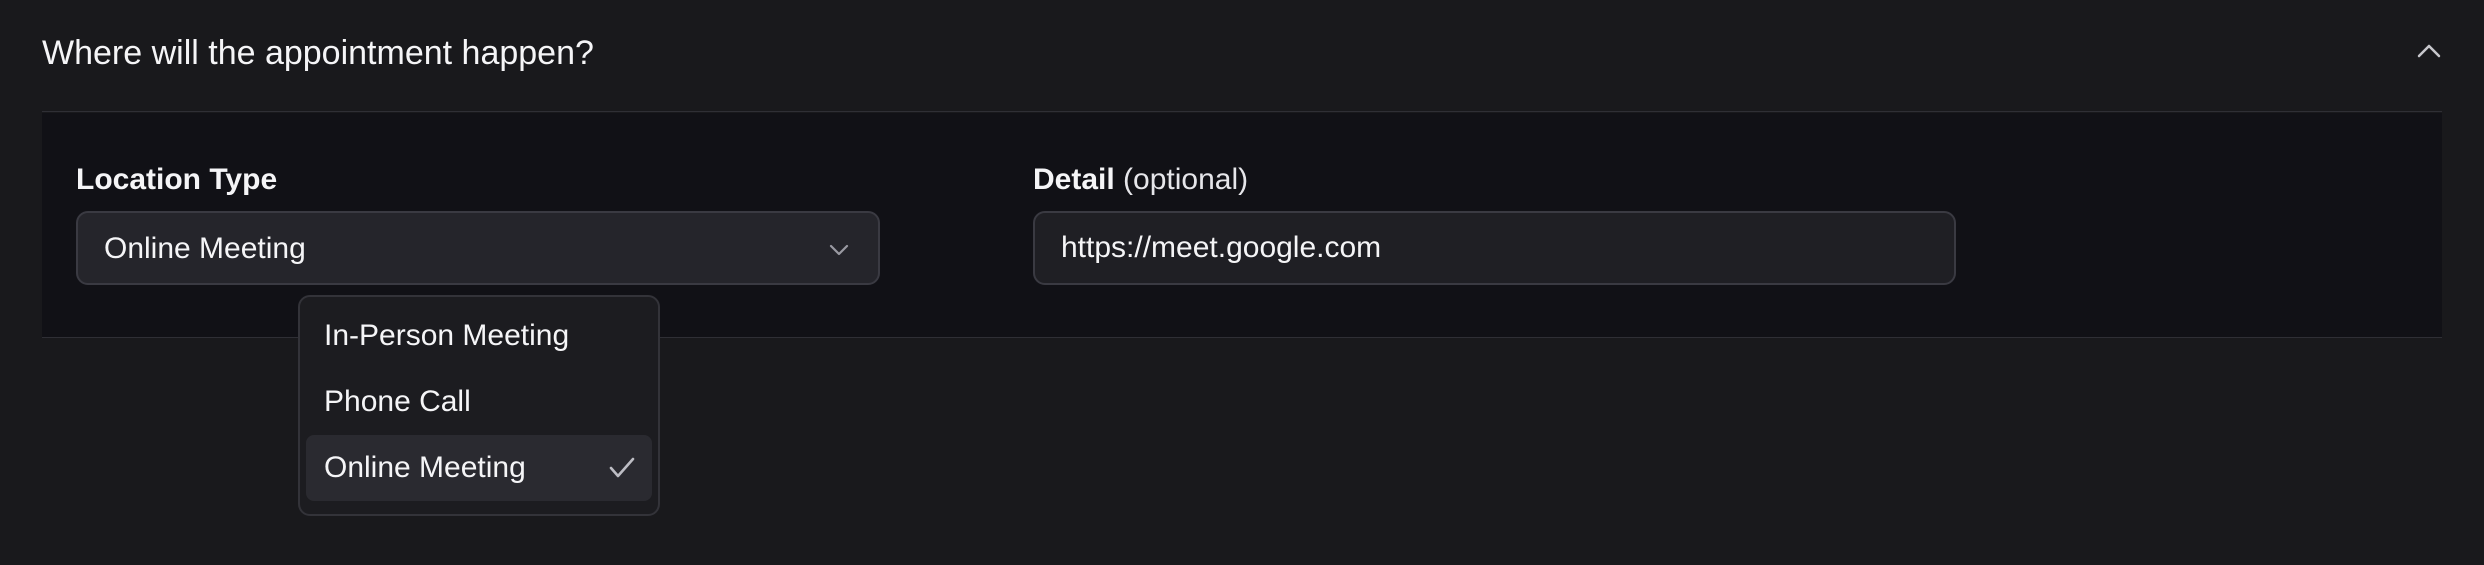 The height and width of the screenshot is (565, 2484). I want to click on detail-input, so click(1494, 248).